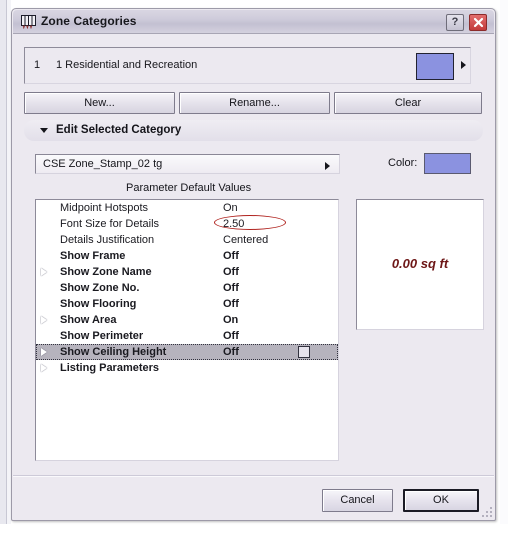  I want to click on parameter-row: Listing Parameters, so click(187, 368).